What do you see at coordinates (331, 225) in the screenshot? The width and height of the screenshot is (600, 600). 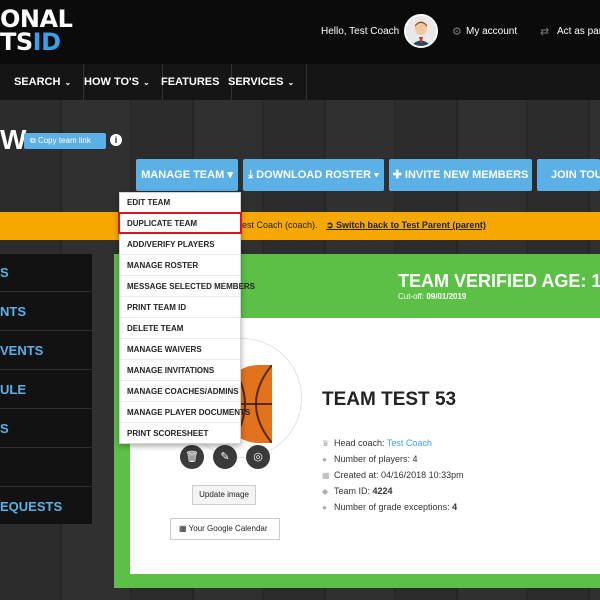 I see `swap-link-icon: ➲` at bounding box center [331, 225].